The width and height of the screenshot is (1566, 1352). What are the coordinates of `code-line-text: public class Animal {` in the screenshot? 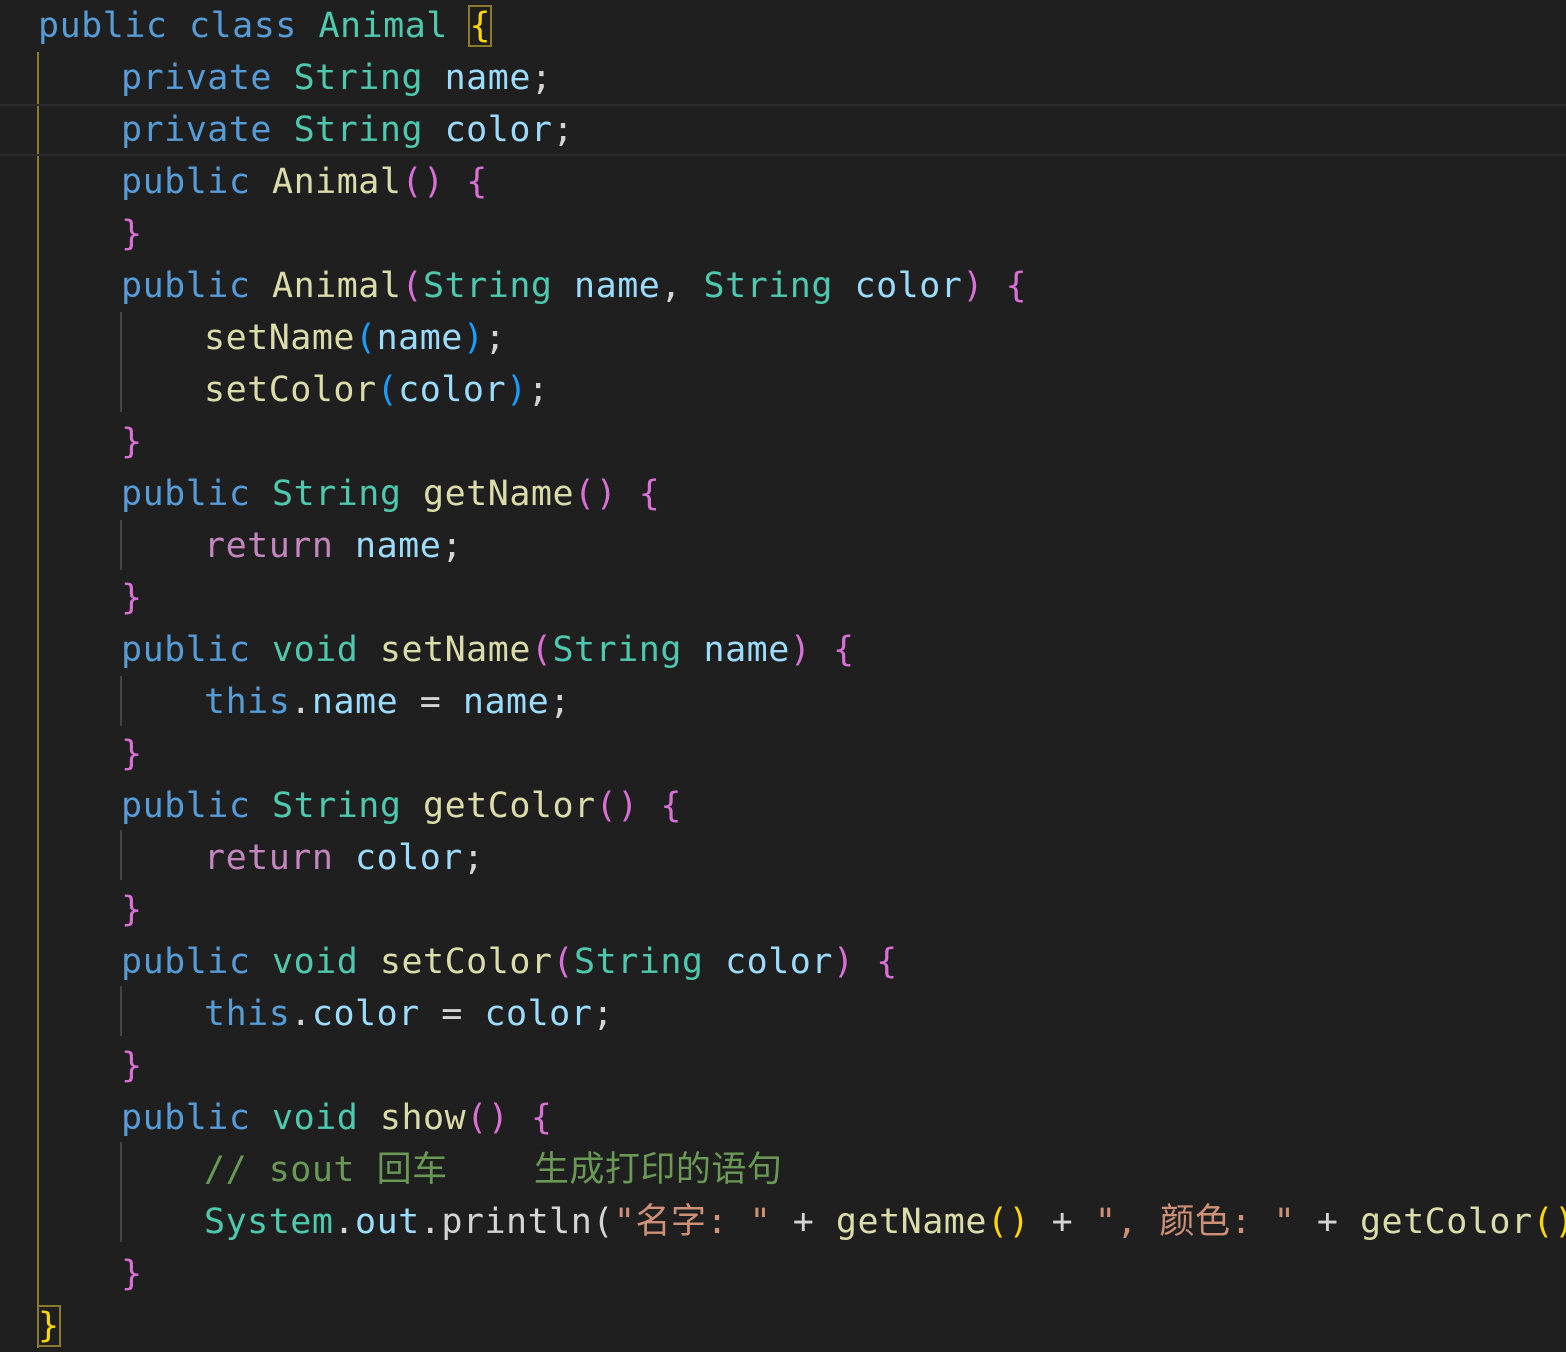 It's located at (265, 26).